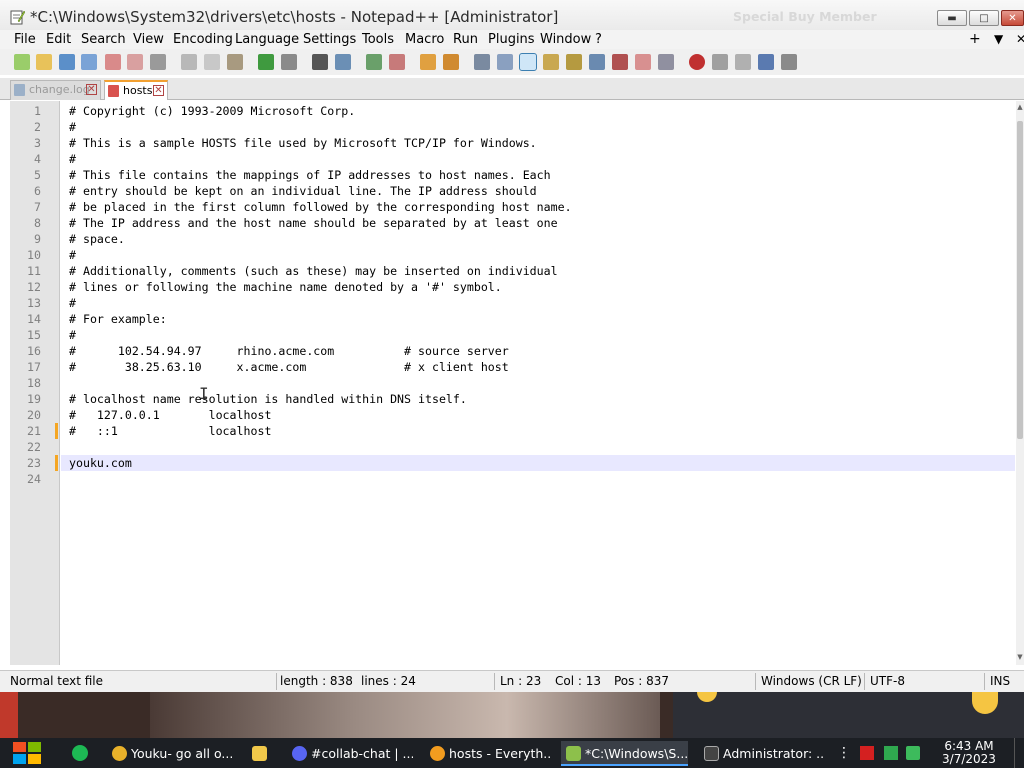 The image size is (1024, 768). Describe the element at coordinates (25, 143) in the screenshot. I see `line-number: 3` at that location.